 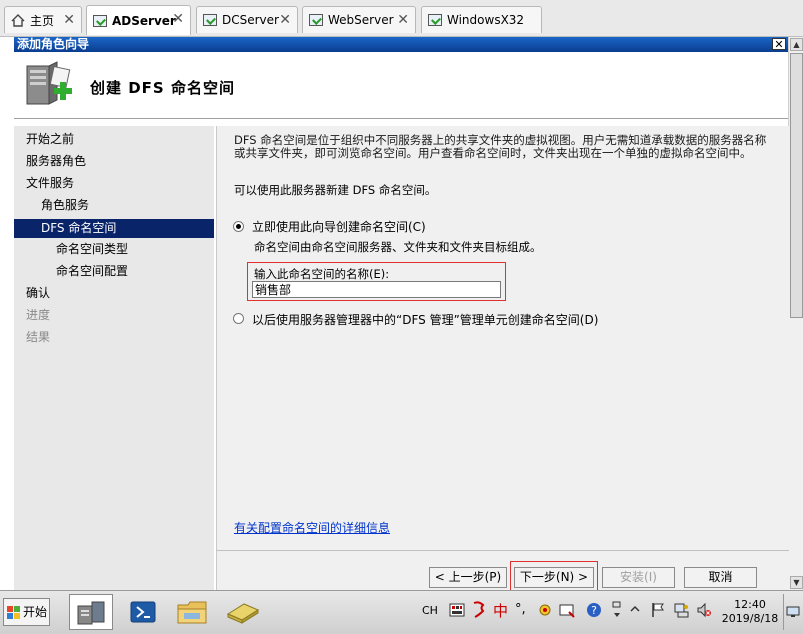 I want to click on nav-item-namespace-config: 命名空间配置, so click(x=92, y=271).